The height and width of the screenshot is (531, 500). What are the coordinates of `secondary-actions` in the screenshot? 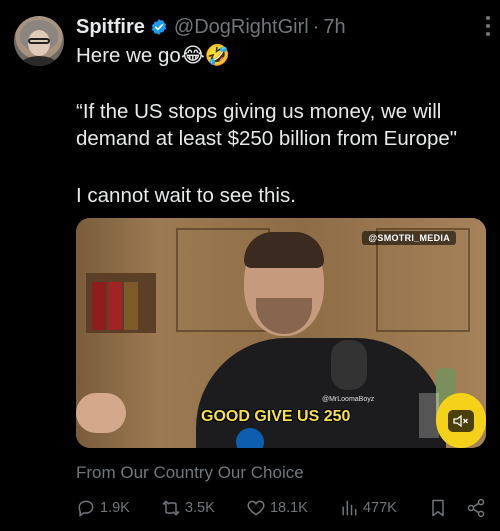 It's located at (457, 508).